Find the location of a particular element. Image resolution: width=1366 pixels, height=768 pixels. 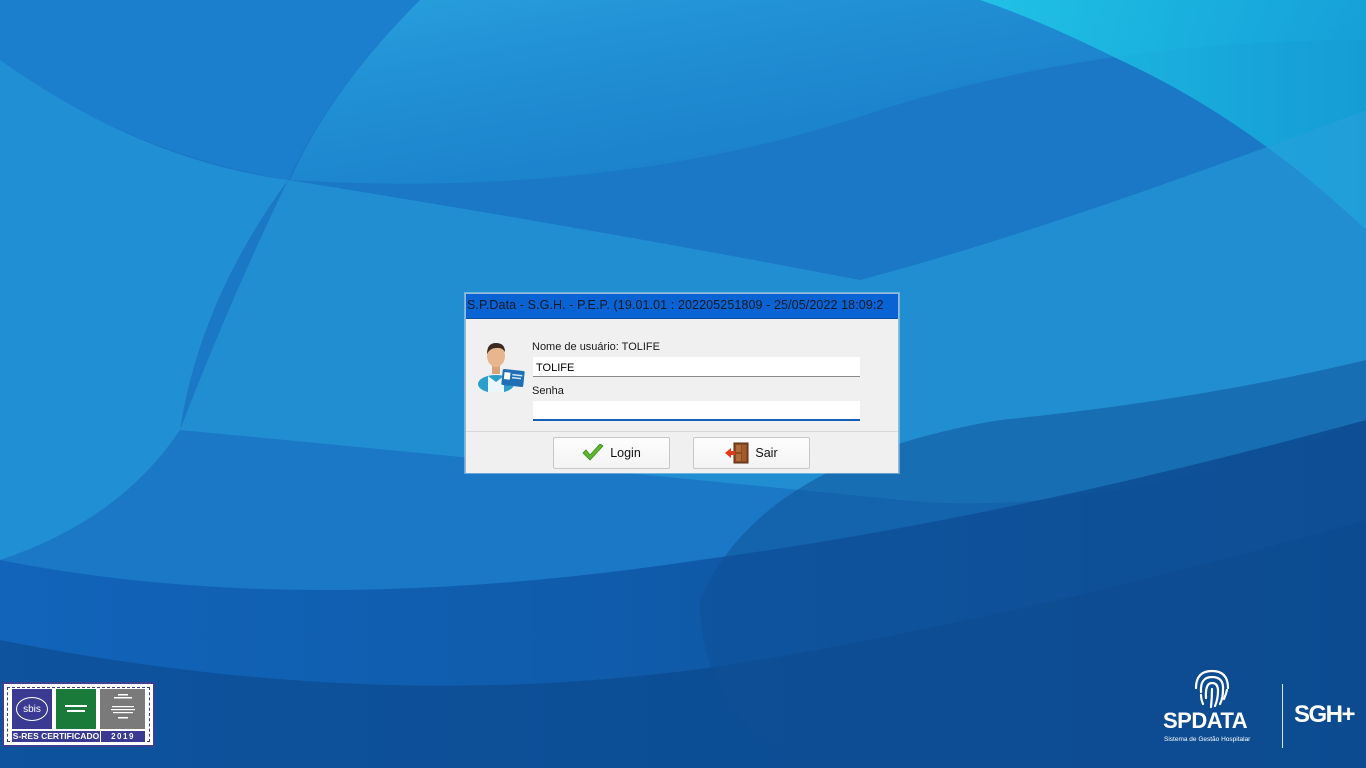

brand-divider is located at coordinates (1282, 716).